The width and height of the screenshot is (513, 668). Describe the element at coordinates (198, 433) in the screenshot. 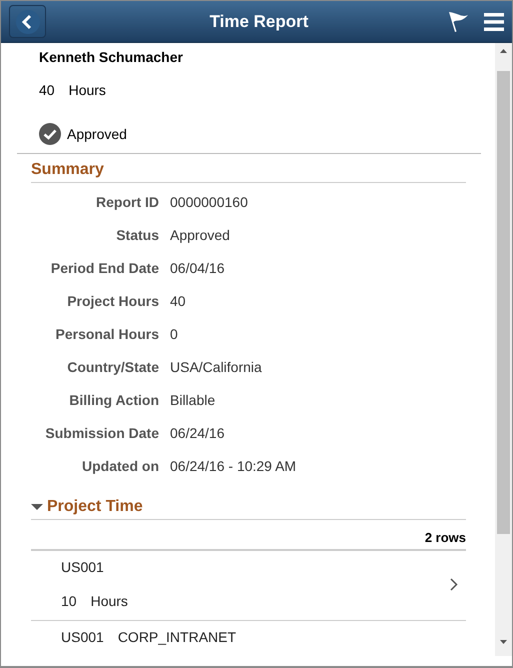

I see `field-value: 06/24/16` at that location.